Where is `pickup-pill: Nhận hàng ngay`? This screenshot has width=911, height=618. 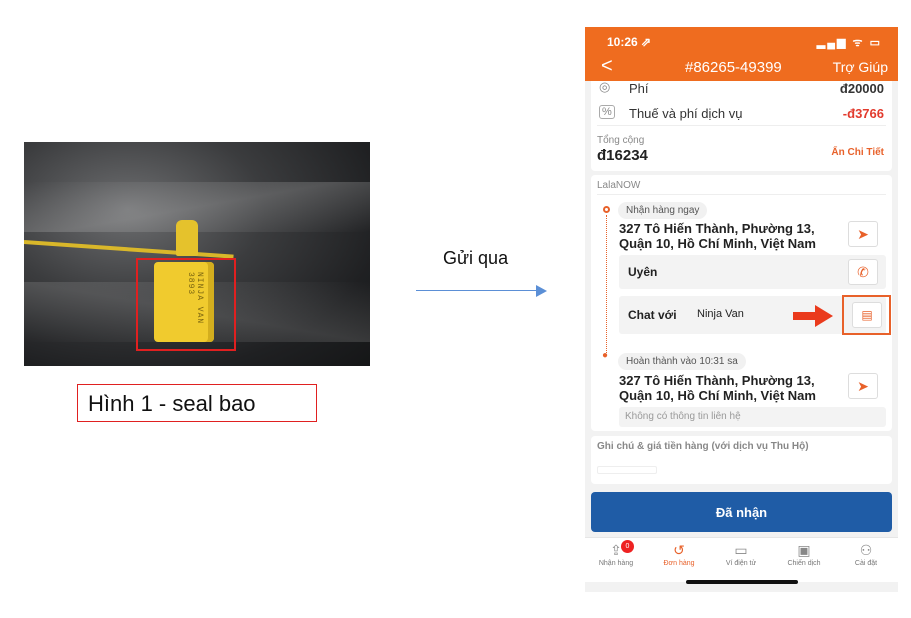
pickup-pill: Nhận hàng ngay is located at coordinates (663, 210).